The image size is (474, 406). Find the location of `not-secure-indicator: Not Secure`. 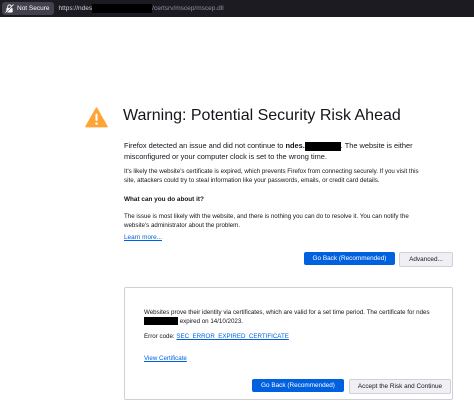

not-secure-indicator: Not Secure is located at coordinates (28, 8).